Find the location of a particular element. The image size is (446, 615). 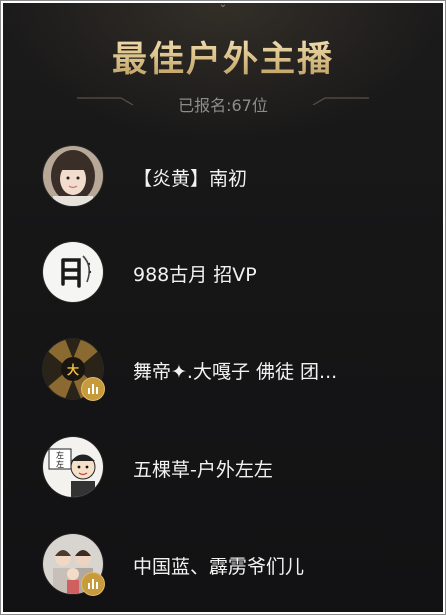

streamer-name: 【炎黄】南初 is located at coordinates (190, 179).